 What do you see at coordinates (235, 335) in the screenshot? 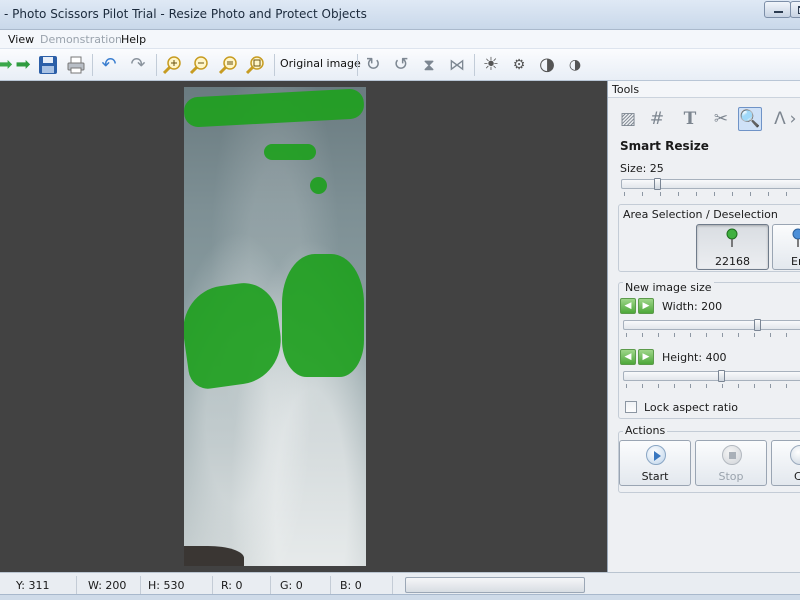
I see `selection-mask-person-left` at bounding box center [235, 335].